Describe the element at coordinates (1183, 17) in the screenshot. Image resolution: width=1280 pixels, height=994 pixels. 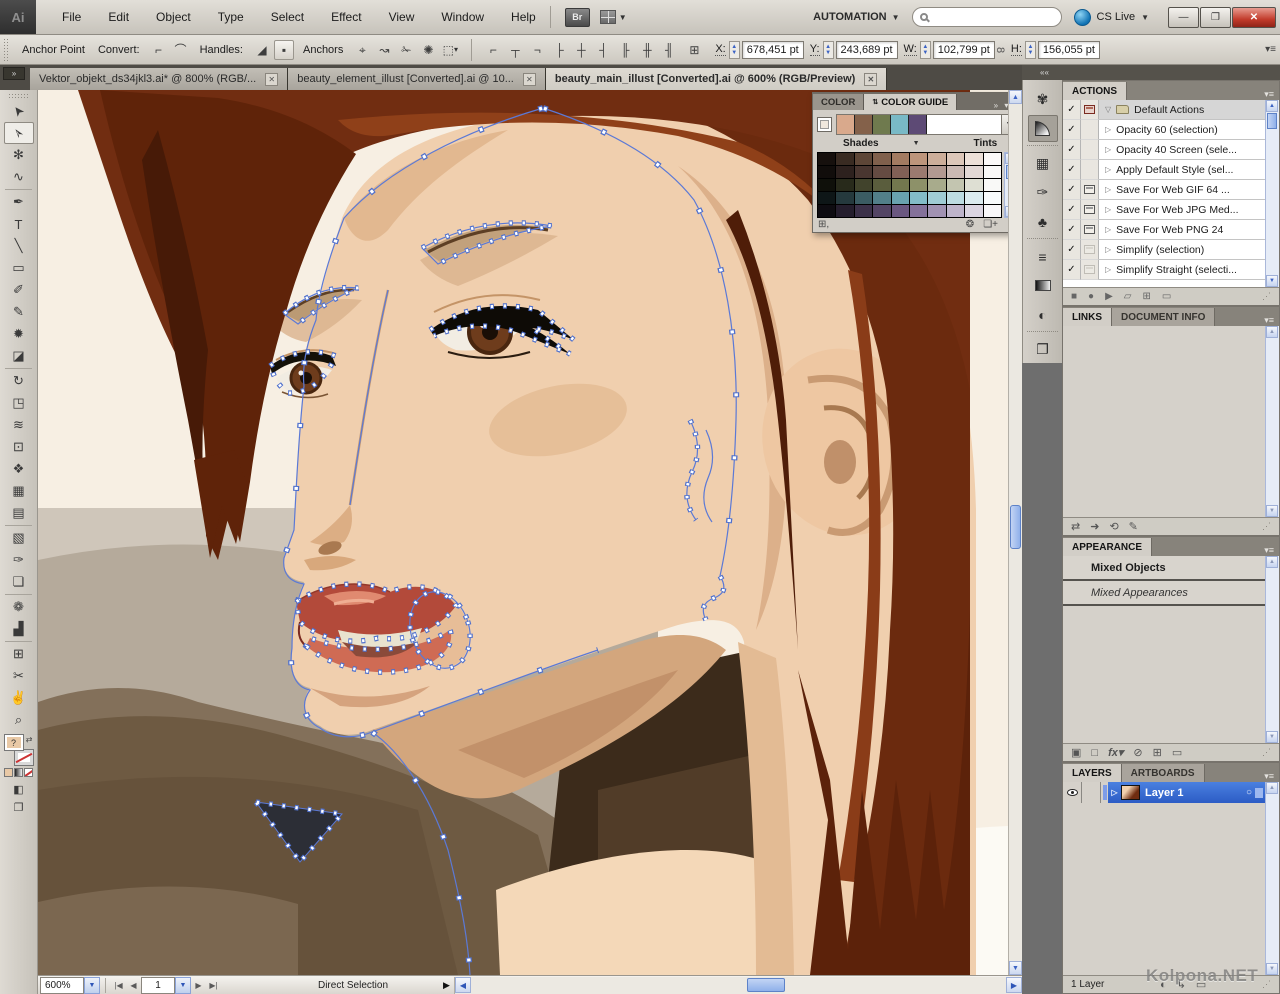
I see `minimize-button: —` at that location.